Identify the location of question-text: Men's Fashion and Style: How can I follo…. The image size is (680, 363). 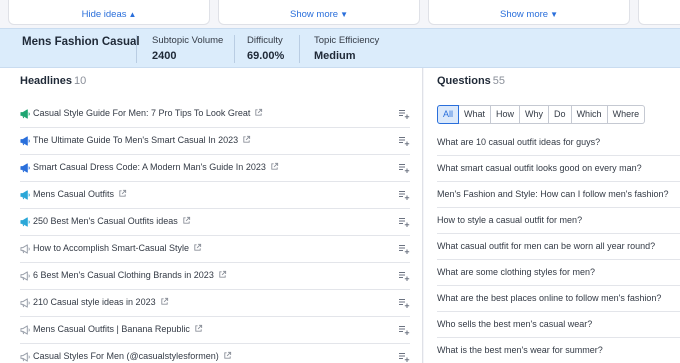
(553, 194).